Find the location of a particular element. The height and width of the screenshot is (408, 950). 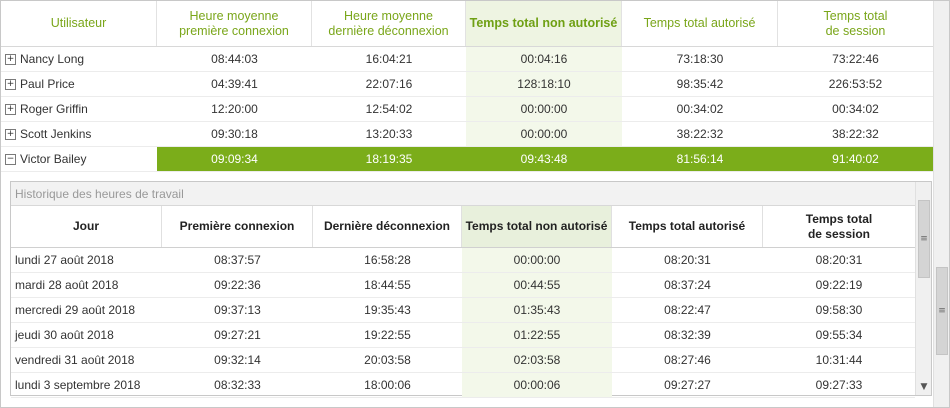

last-logout-cell: 16:58:28 is located at coordinates (387, 260).